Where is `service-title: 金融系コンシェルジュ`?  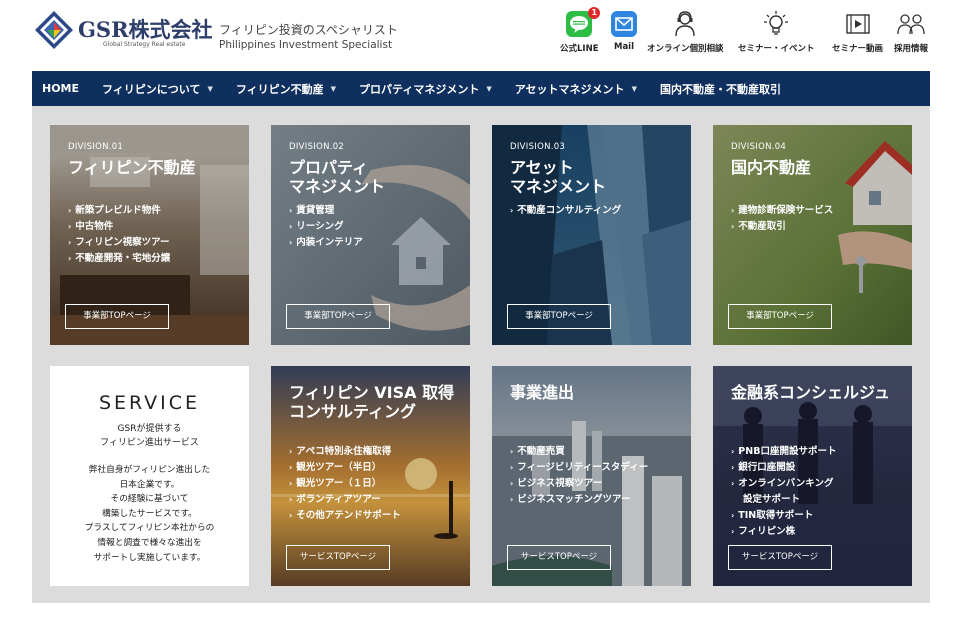 service-title: 金融系コンシェルジュ is located at coordinates (810, 392).